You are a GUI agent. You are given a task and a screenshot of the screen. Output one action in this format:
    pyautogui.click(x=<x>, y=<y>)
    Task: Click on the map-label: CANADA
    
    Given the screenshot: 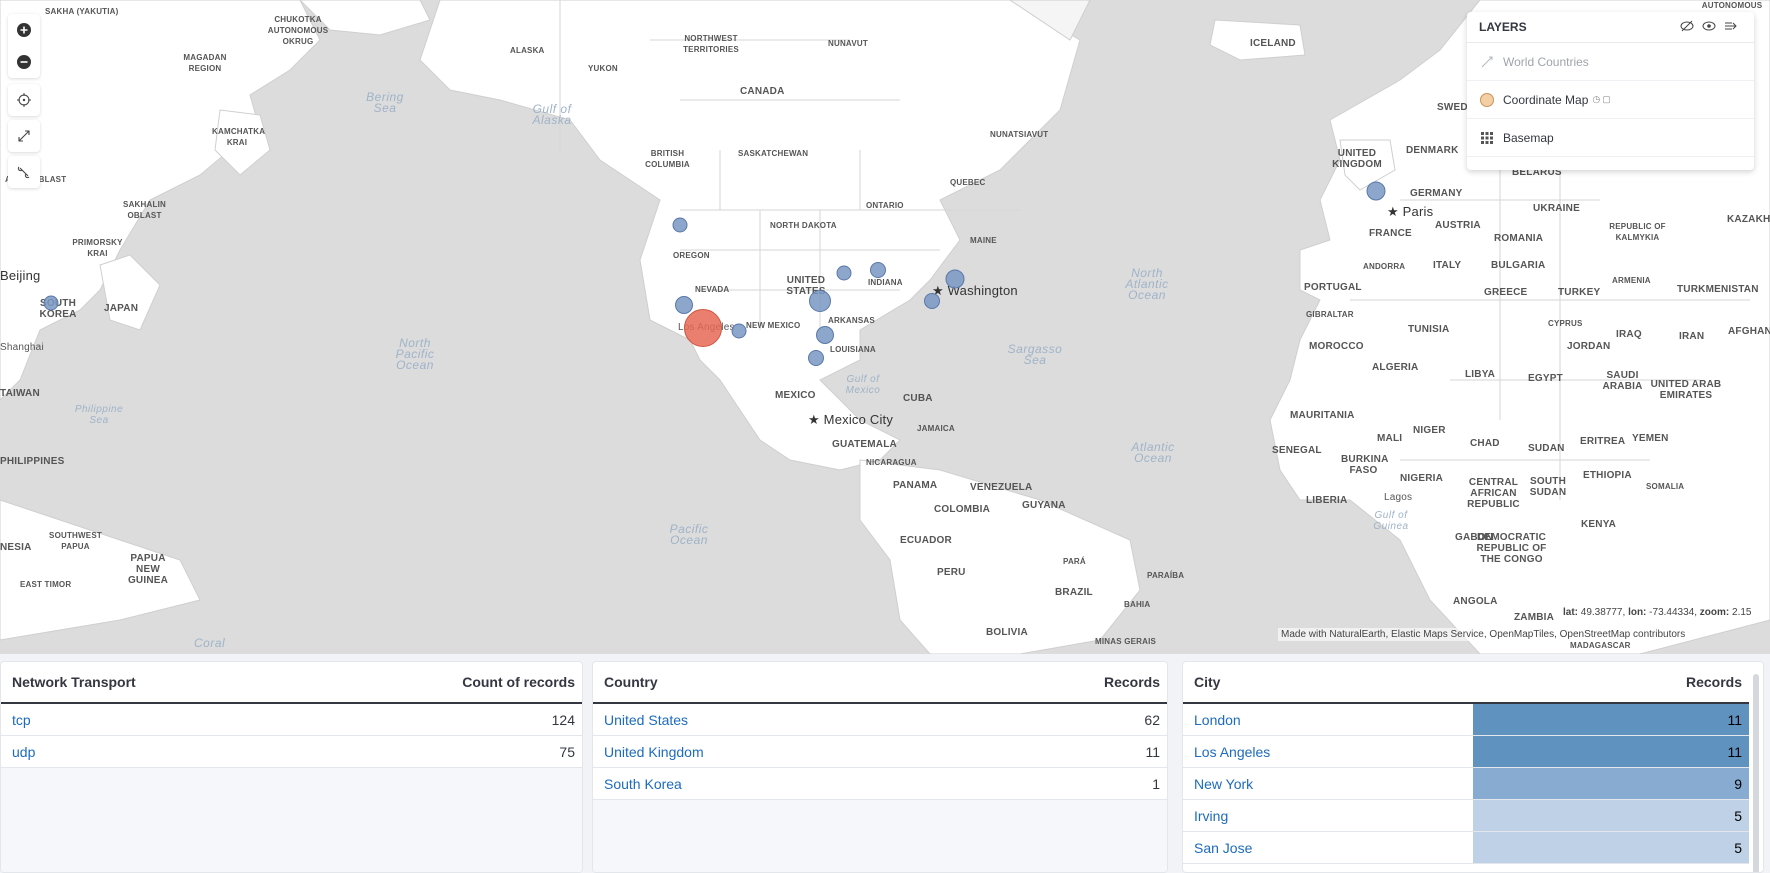 What is the action you would take?
    pyautogui.click(x=762, y=91)
    